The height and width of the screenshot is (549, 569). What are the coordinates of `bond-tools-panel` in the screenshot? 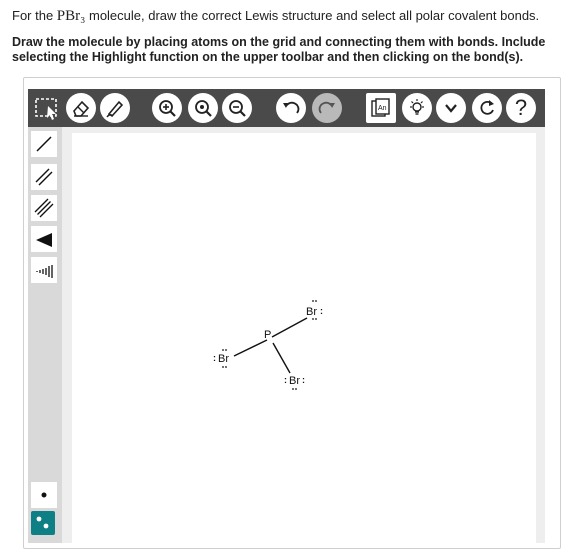 It's located at (45, 335).